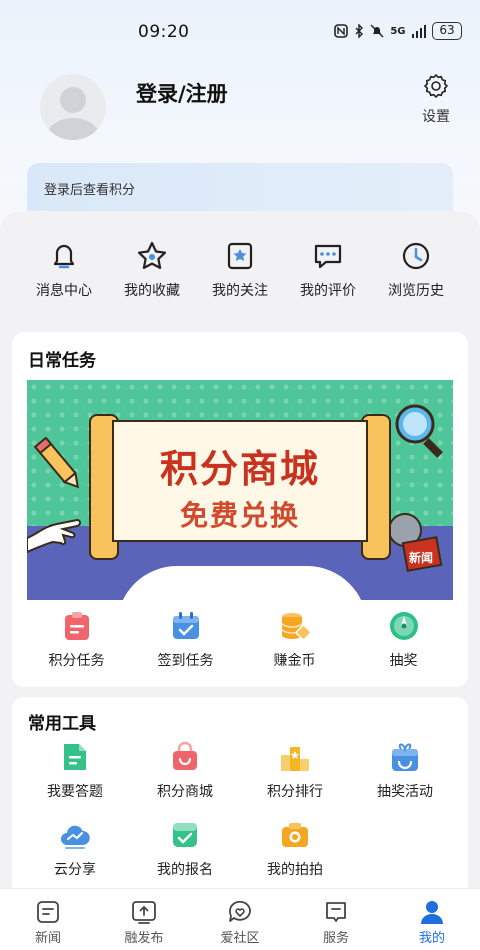  Describe the element at coordinates (240, 256) in the screenshot. I see `bookmark-star-icon` at that location.